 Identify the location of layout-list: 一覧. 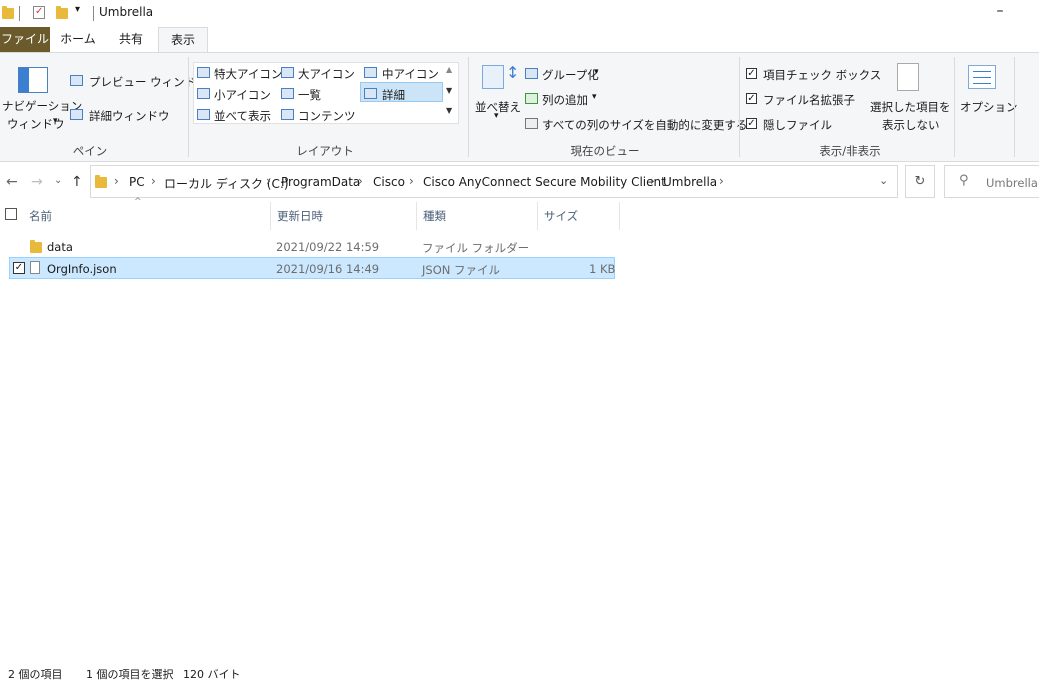
(309, 95).